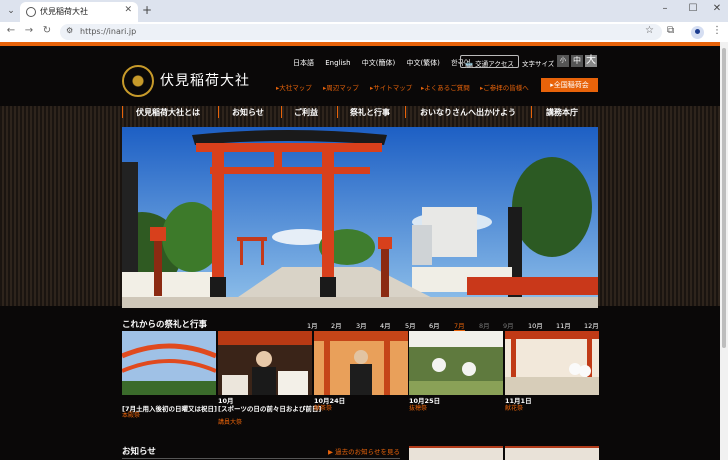 This screenshot has width=728, height=460. I want to click on back-icon: ←, so click(11, 30).